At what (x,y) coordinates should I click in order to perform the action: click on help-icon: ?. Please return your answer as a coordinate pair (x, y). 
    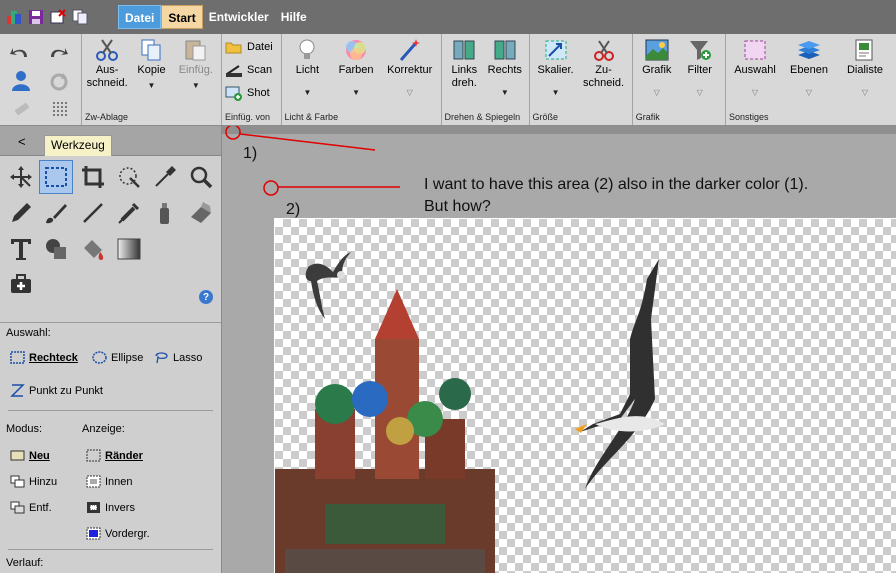
    Looking at the image, I should click on (206, 297).